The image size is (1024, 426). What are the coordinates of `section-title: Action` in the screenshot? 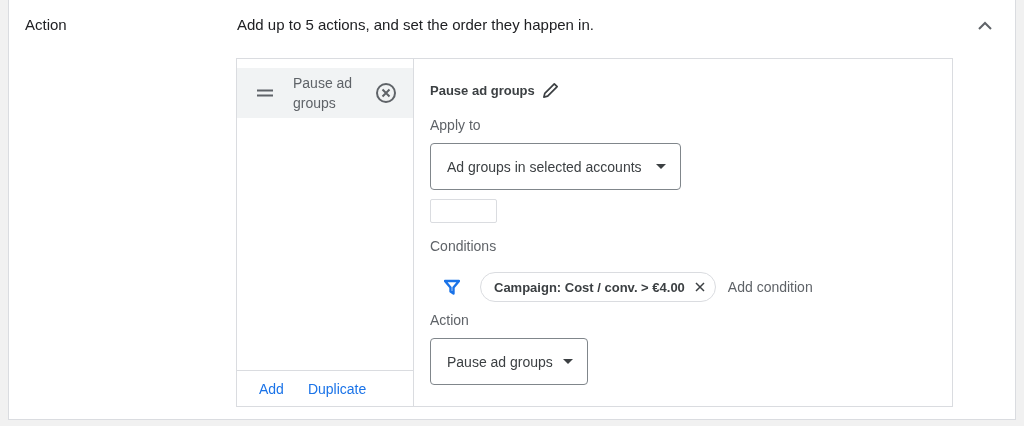 It's located at (46, 24).